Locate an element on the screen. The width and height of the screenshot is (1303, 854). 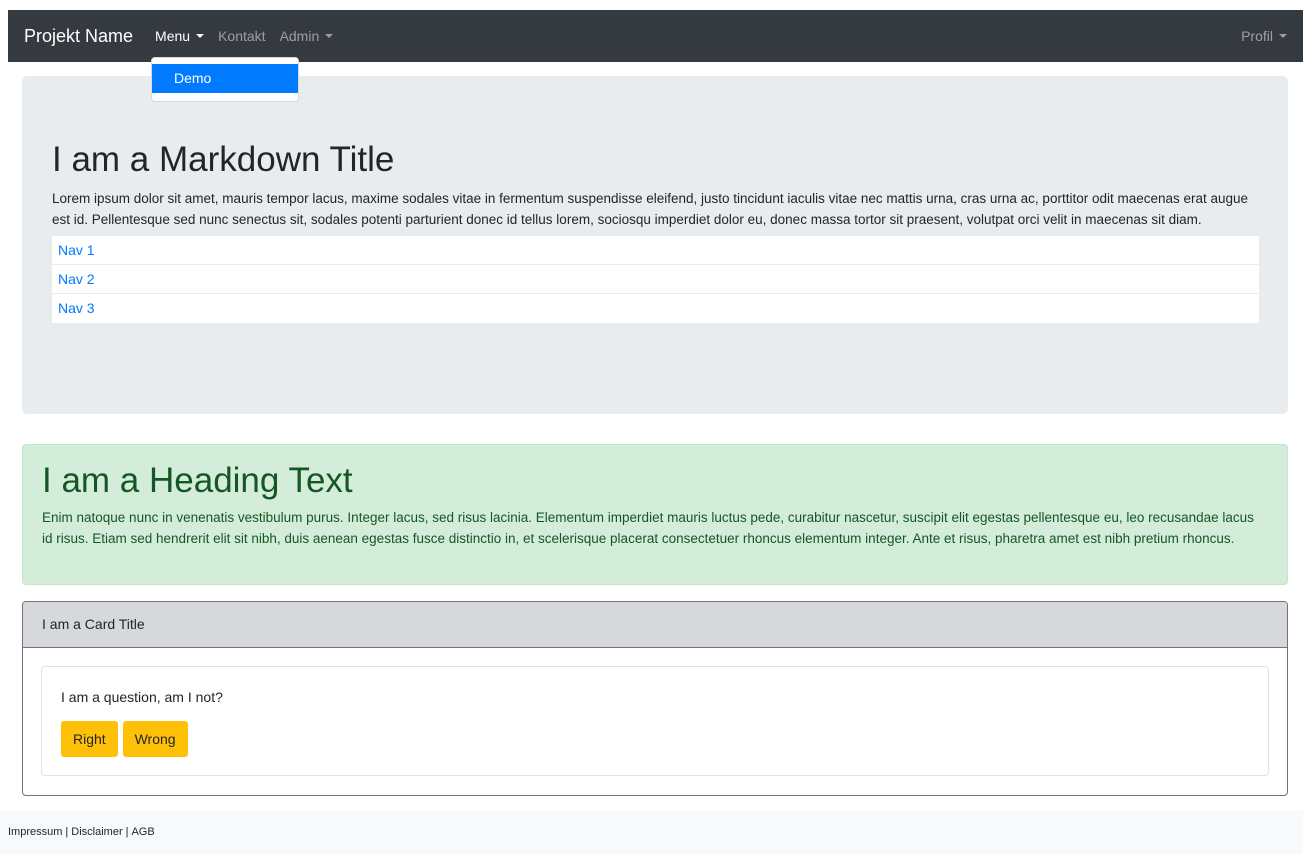
nav-list-item-3: Nav 3 is located at coordinates (655, 308).